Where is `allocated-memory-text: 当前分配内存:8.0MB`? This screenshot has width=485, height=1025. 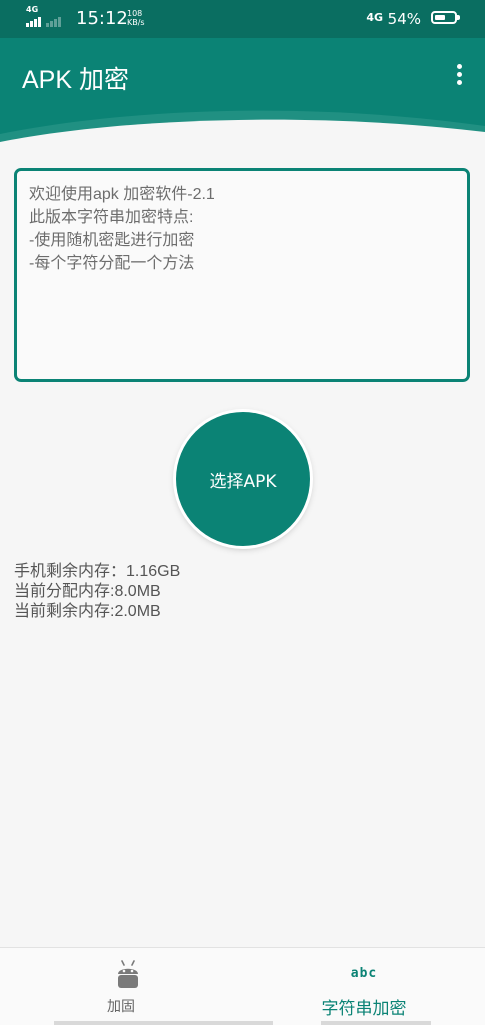 allocated-memory-text: 当前分配内存:8.0MB is located at coordinates (87, 591).